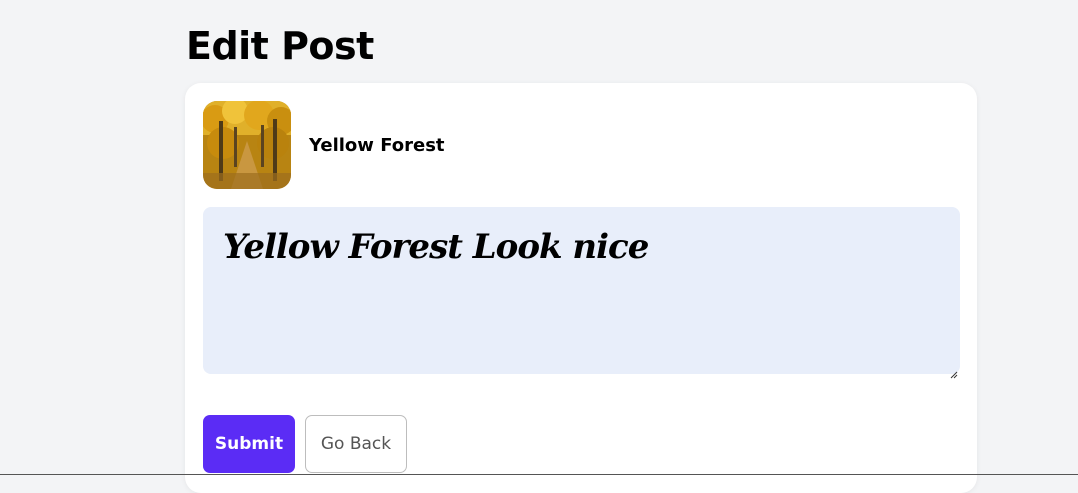 The image size is (1078, 493). What do you see at coordinates (377, 145) in the screenshot?
I see `post-name: Yellow Forest` at bounding box center [377, 145].